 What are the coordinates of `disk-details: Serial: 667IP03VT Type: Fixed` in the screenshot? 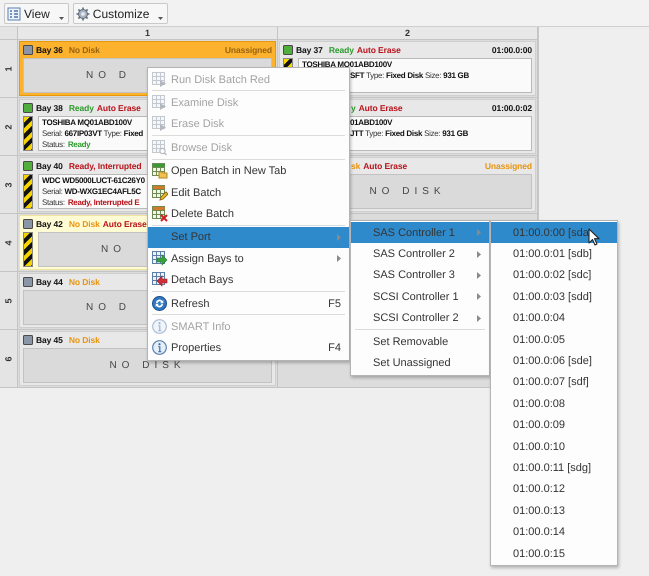 It's located at (93, 133).